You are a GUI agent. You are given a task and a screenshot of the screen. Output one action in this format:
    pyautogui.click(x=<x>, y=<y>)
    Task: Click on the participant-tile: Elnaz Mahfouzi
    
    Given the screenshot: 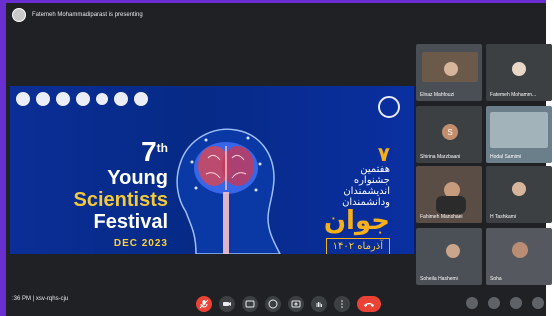 What is the action you would take?
    pyautogui.click(x=449, y=72)
    